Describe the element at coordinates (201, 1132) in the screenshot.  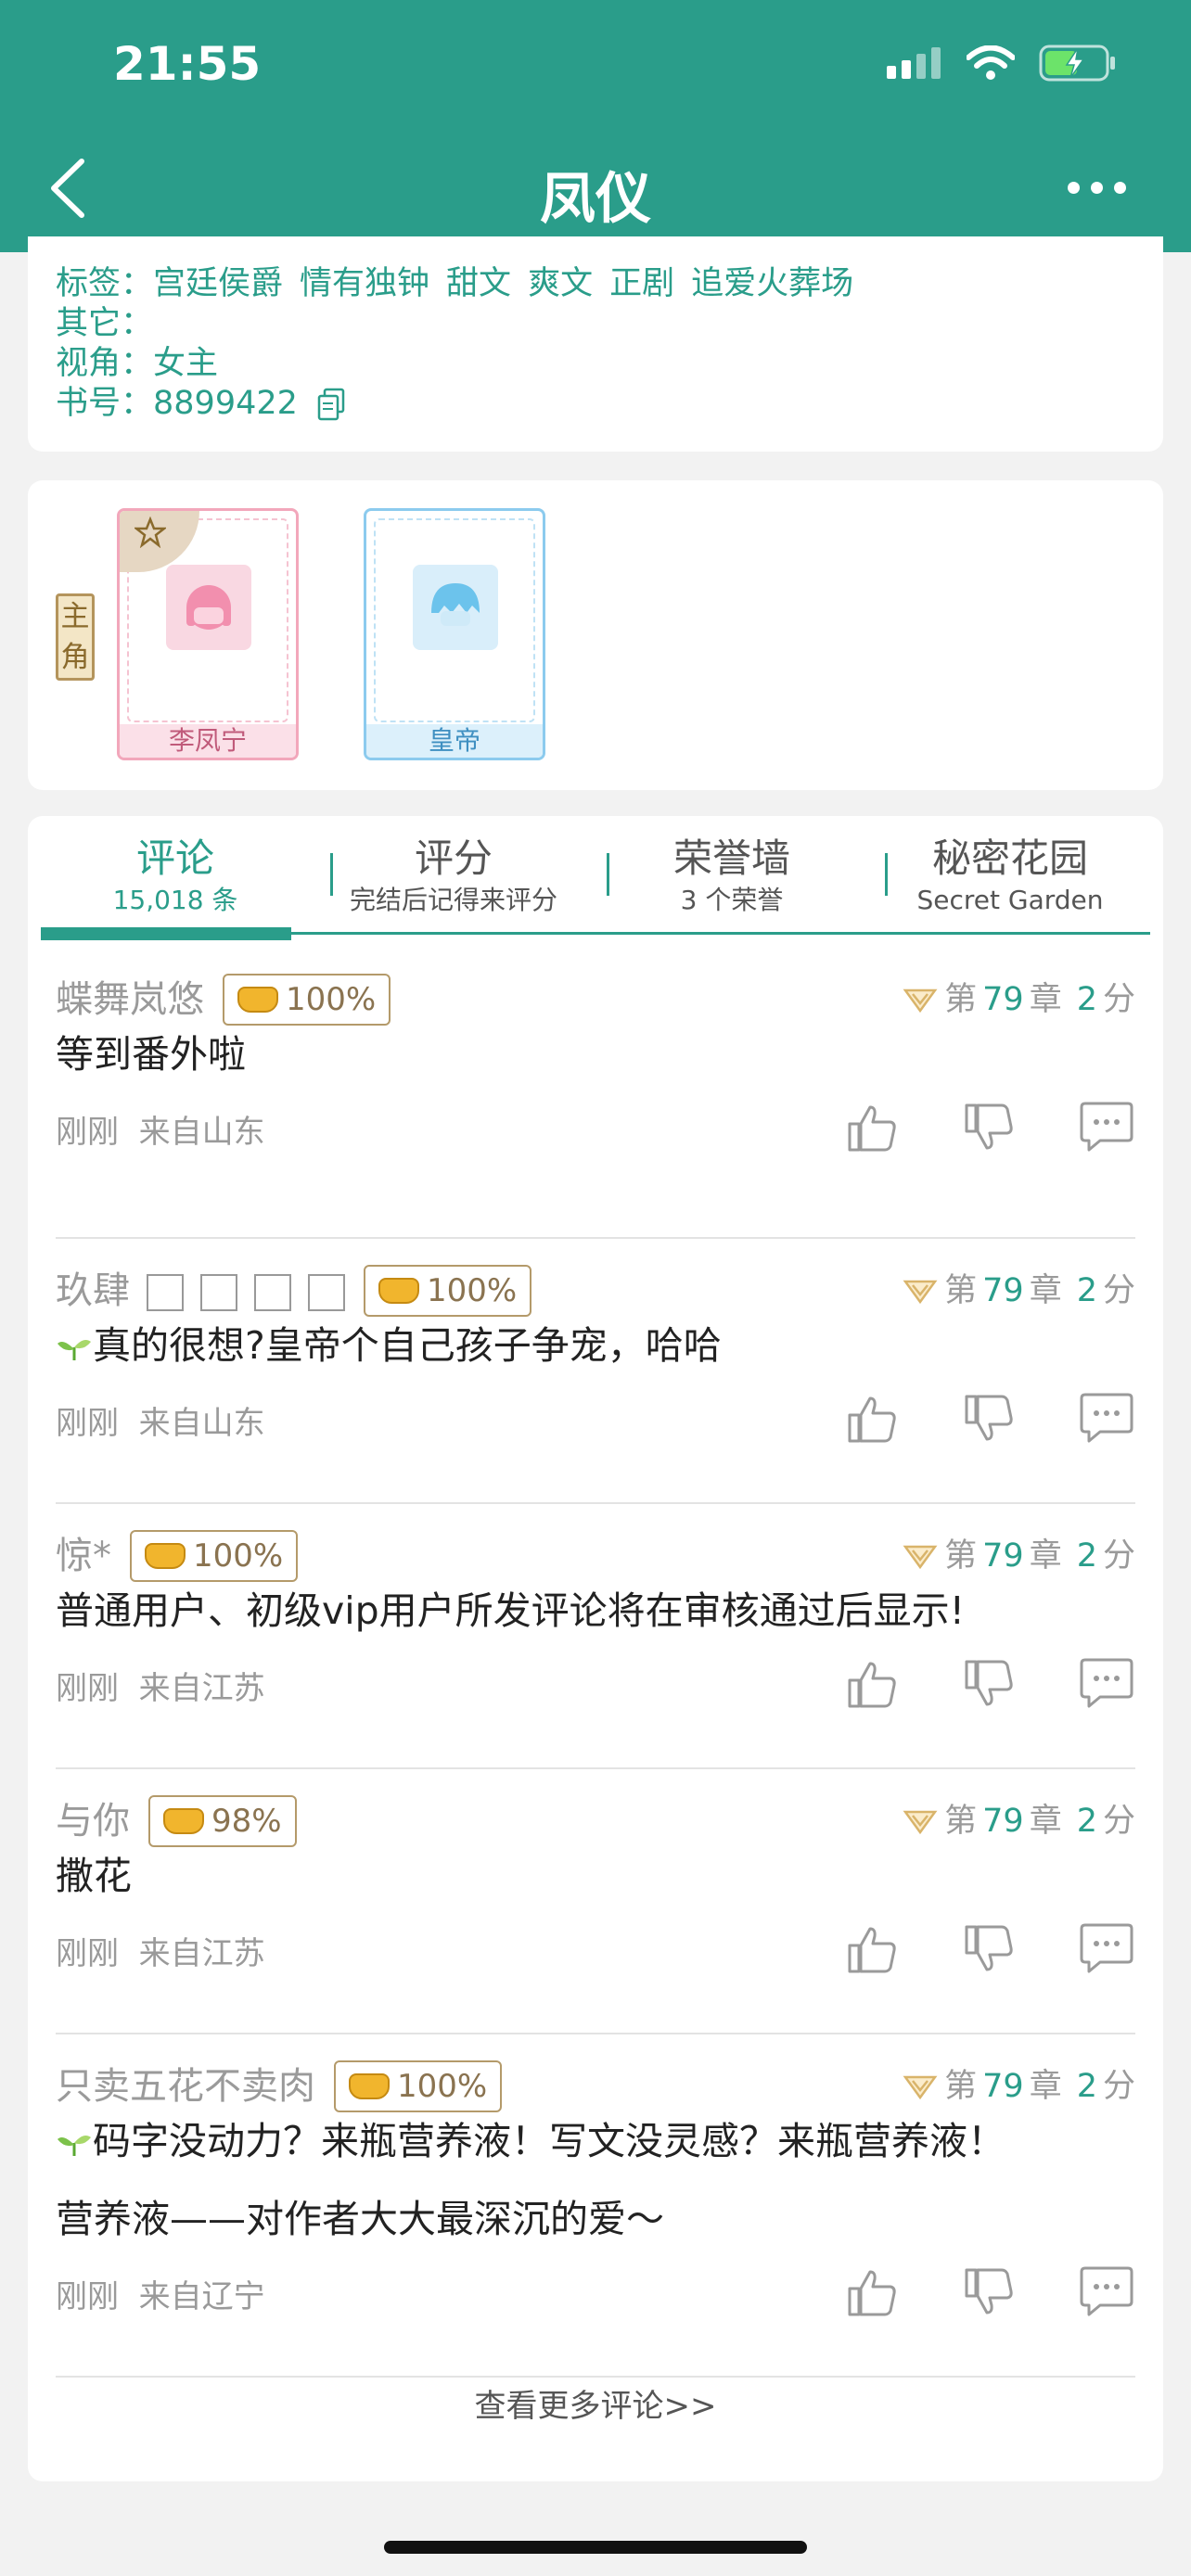
I see `comment-location: 来自山东` at that location.